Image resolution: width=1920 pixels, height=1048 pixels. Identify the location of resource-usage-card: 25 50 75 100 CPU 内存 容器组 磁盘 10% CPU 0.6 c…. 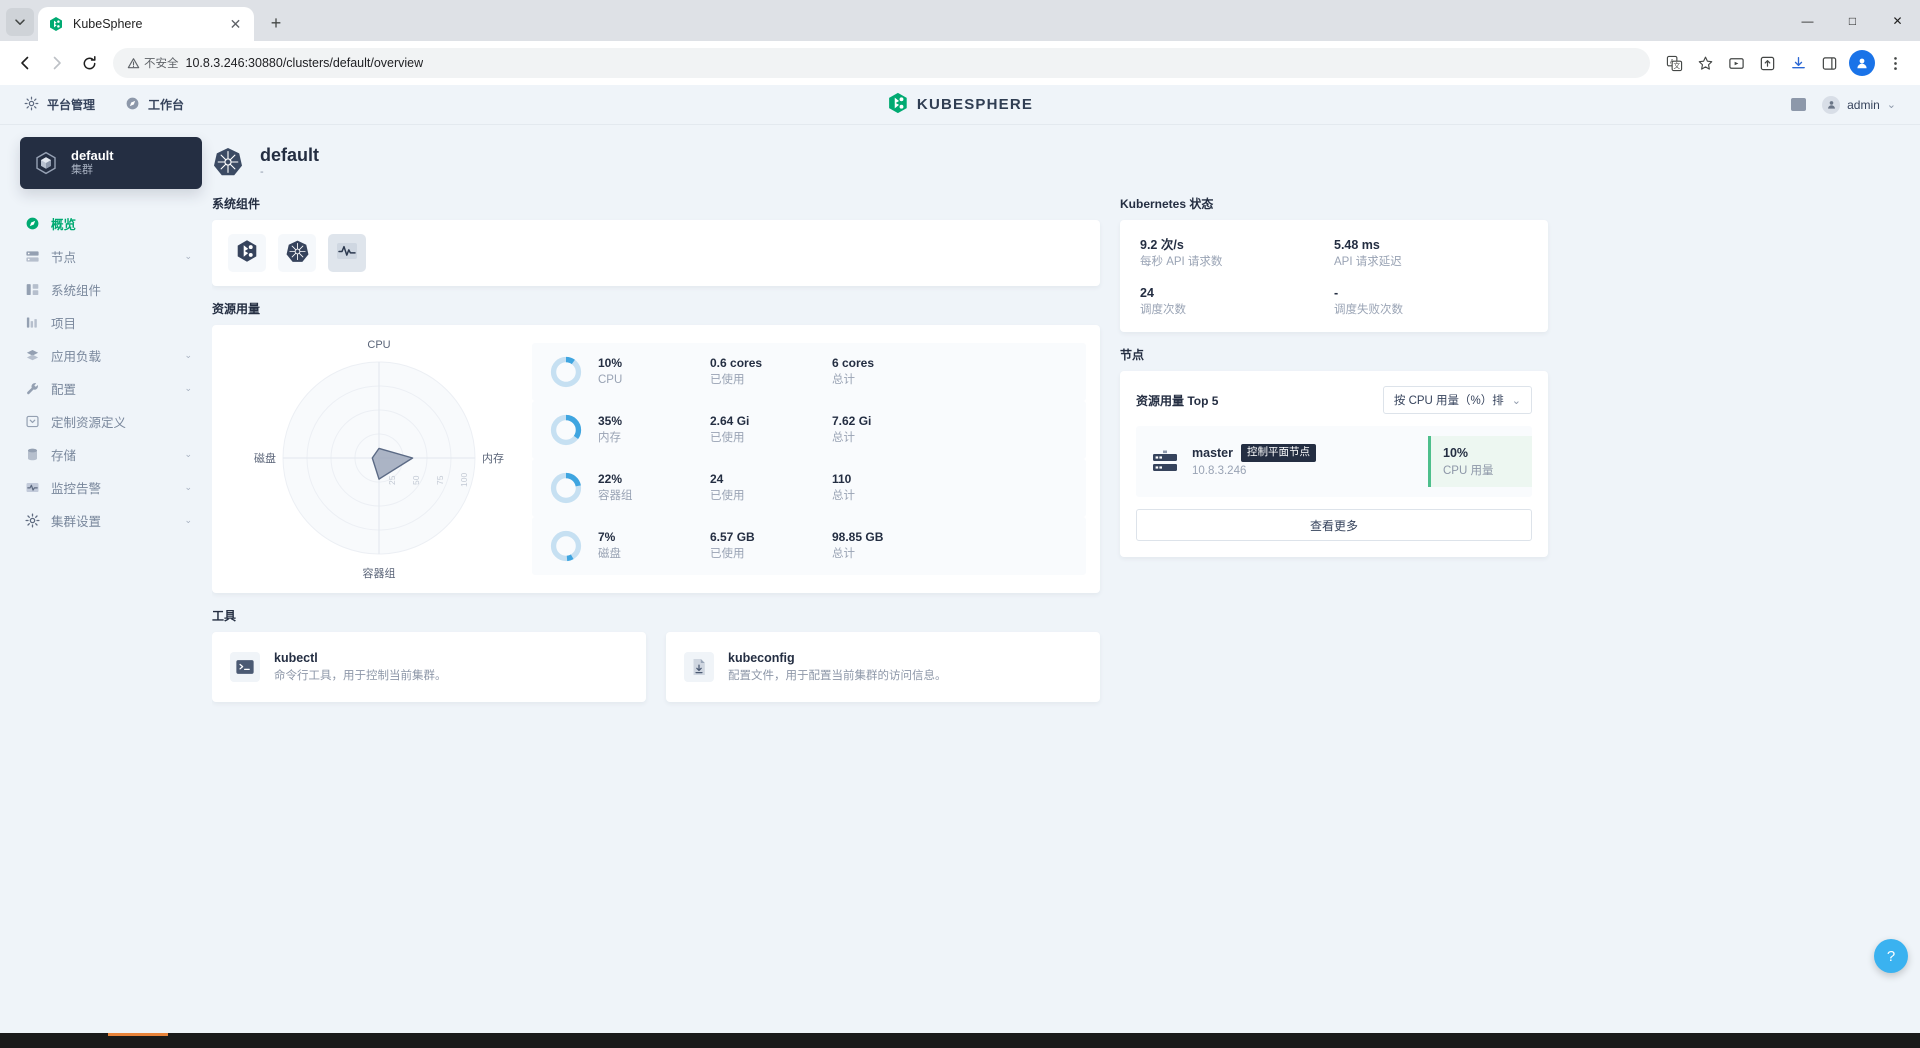
(656, 458).